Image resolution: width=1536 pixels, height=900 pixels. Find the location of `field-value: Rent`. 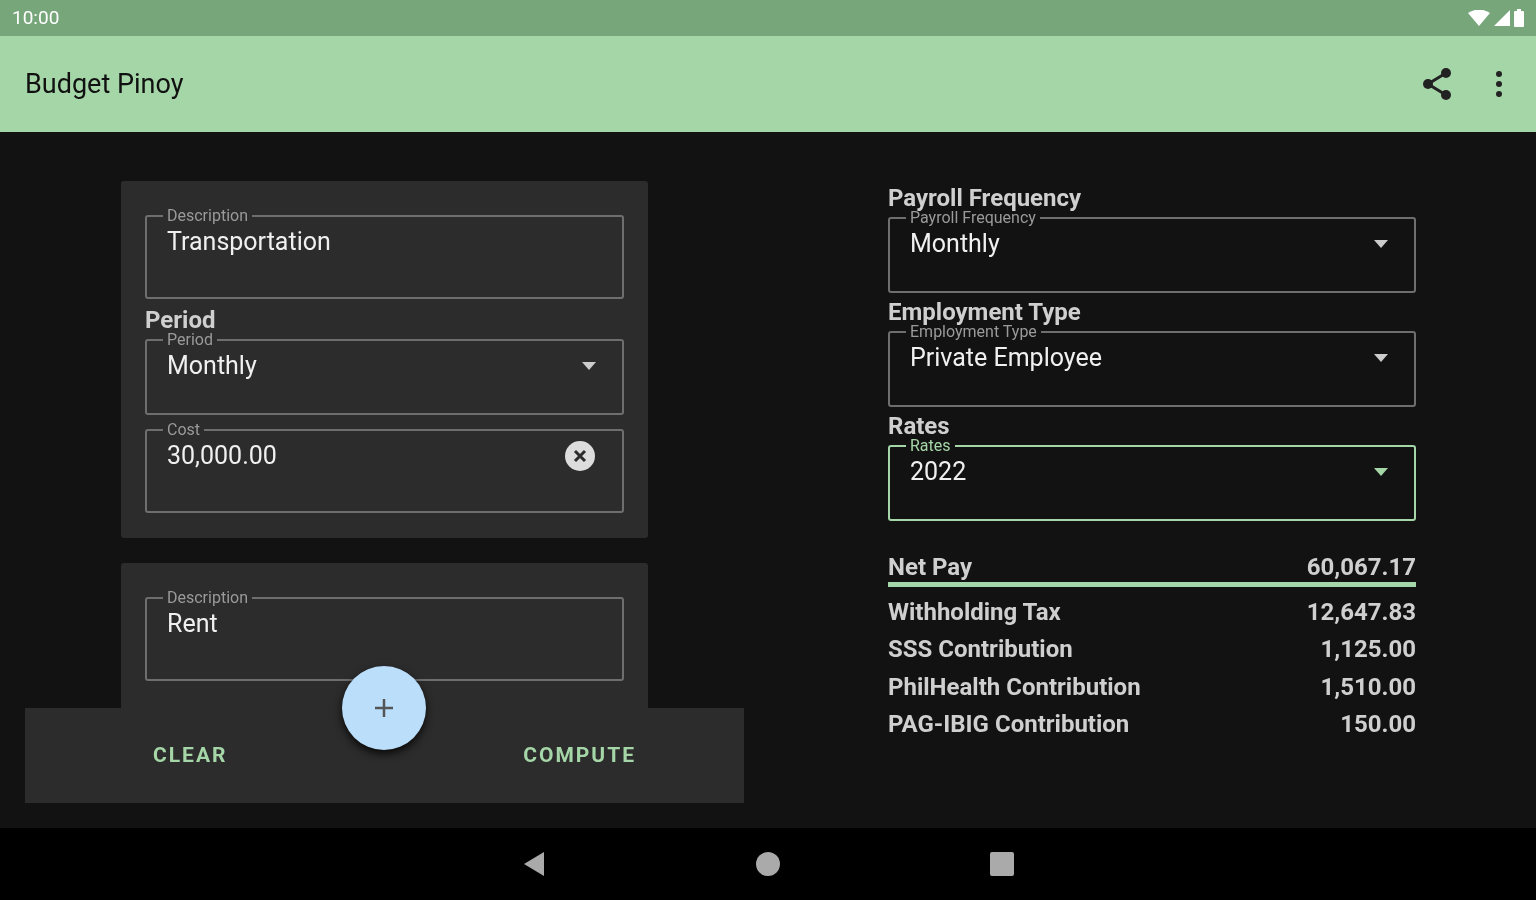

field-value: Rent is located at coordinates (192, 624).